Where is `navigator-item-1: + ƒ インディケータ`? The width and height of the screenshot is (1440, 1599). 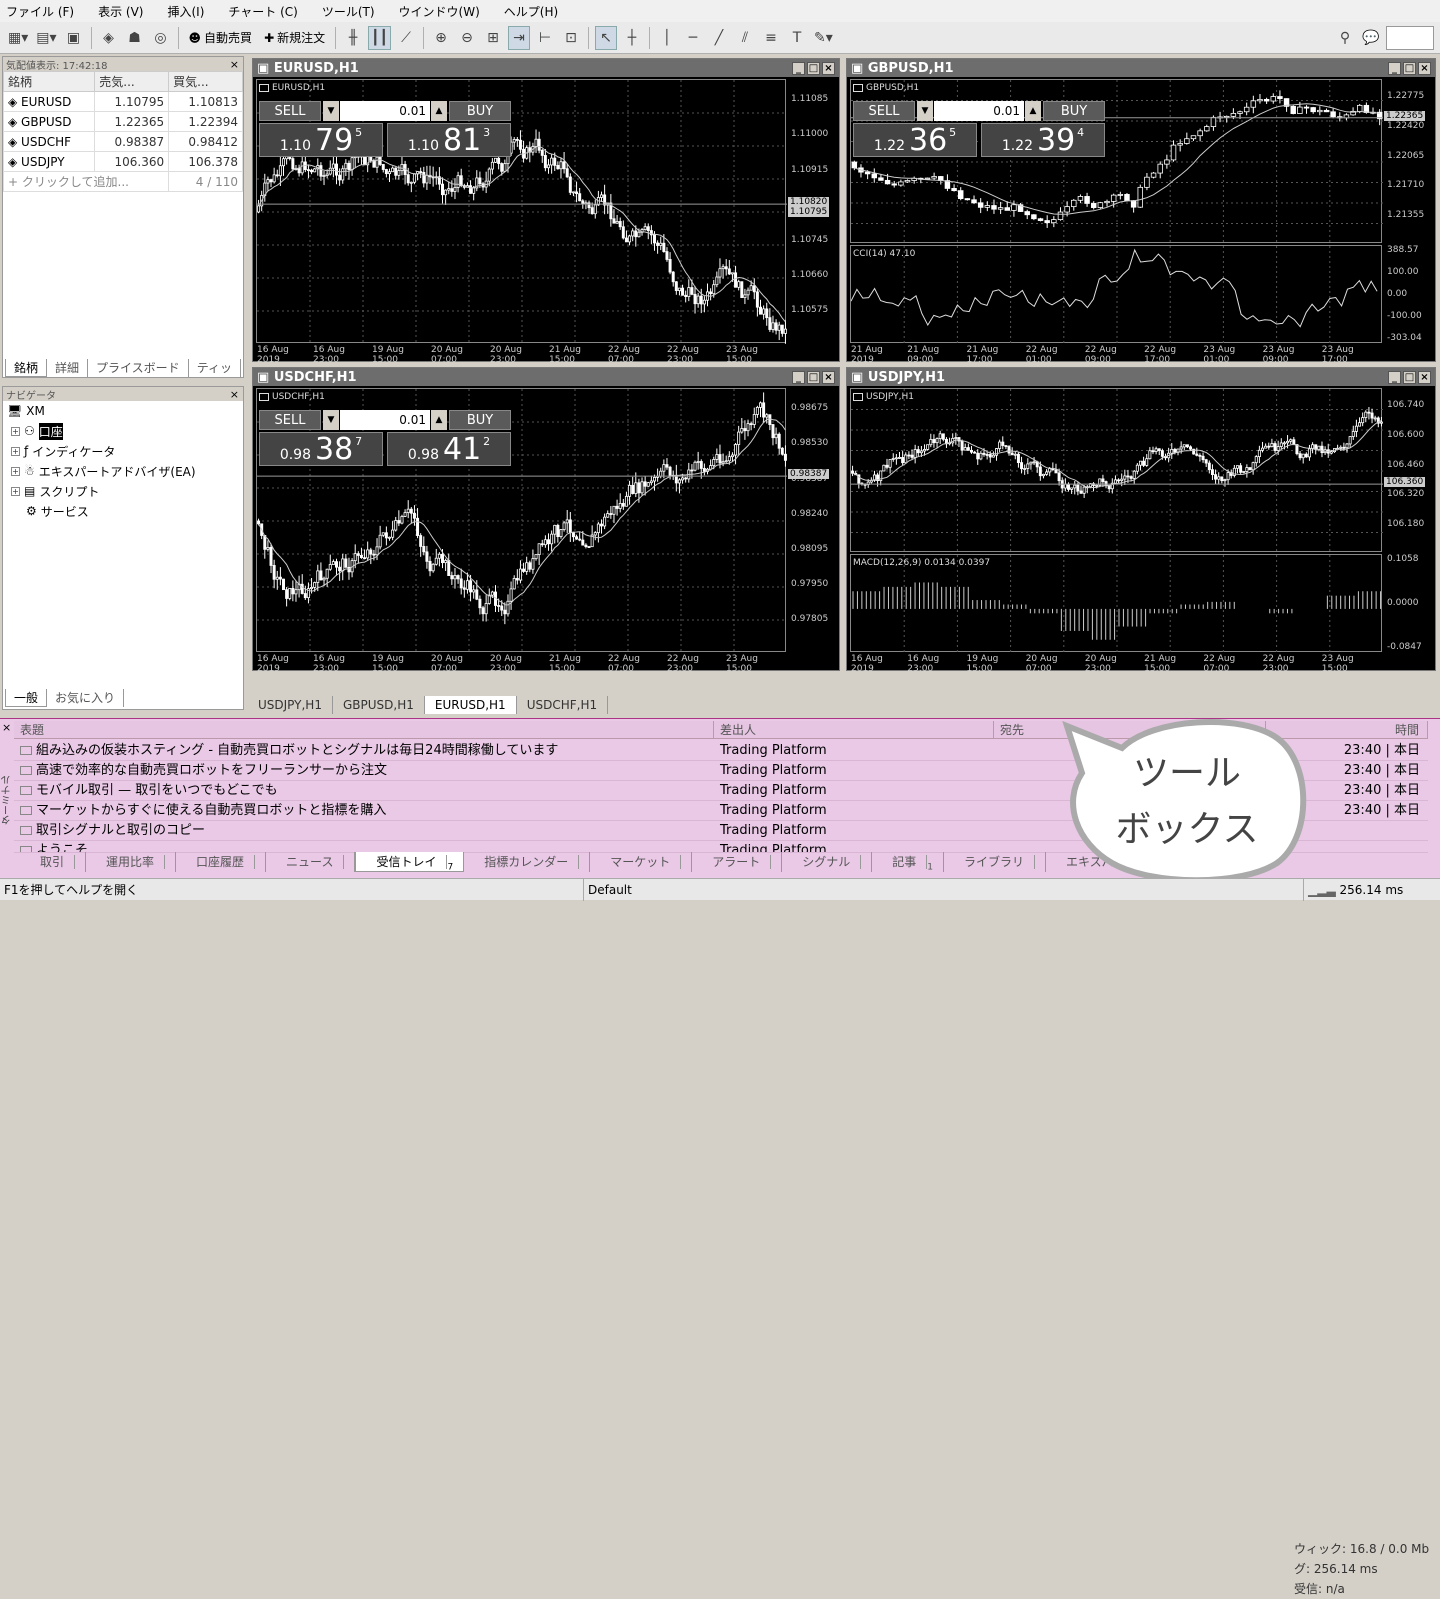
navigator-item-1: + ƒ インディケータ is located at coordinates (123, 451).